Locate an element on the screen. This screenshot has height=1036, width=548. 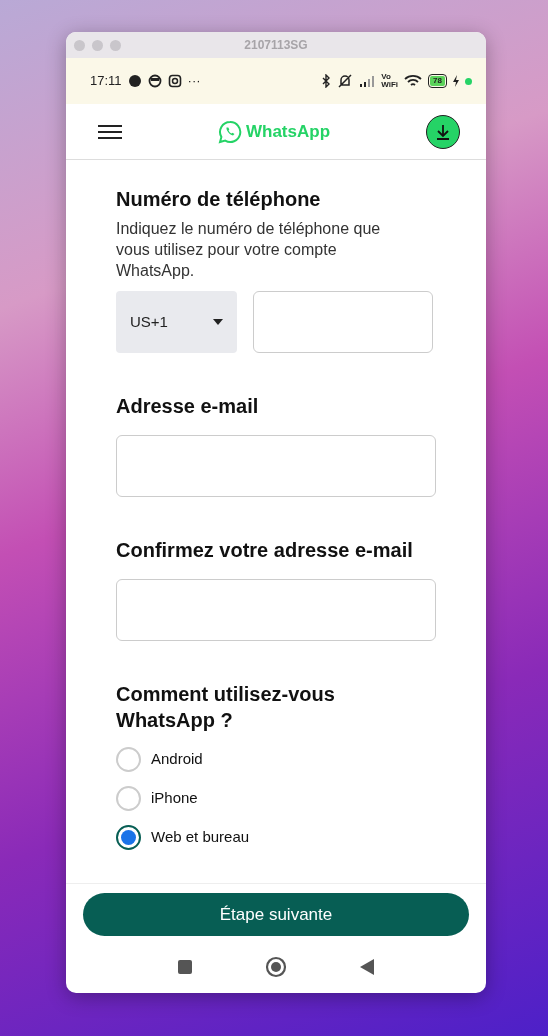
home-icon is located at coordinates (276, 967).